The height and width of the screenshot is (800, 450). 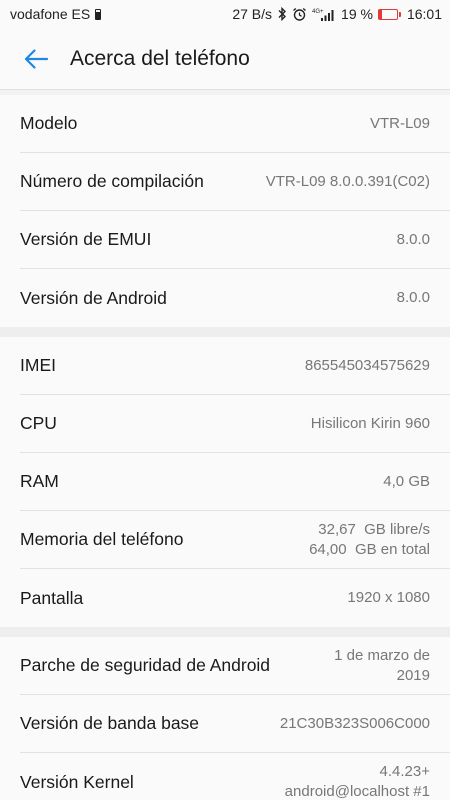 I want to click on value-line: android@localhost #1, so click(x=357, y=791).